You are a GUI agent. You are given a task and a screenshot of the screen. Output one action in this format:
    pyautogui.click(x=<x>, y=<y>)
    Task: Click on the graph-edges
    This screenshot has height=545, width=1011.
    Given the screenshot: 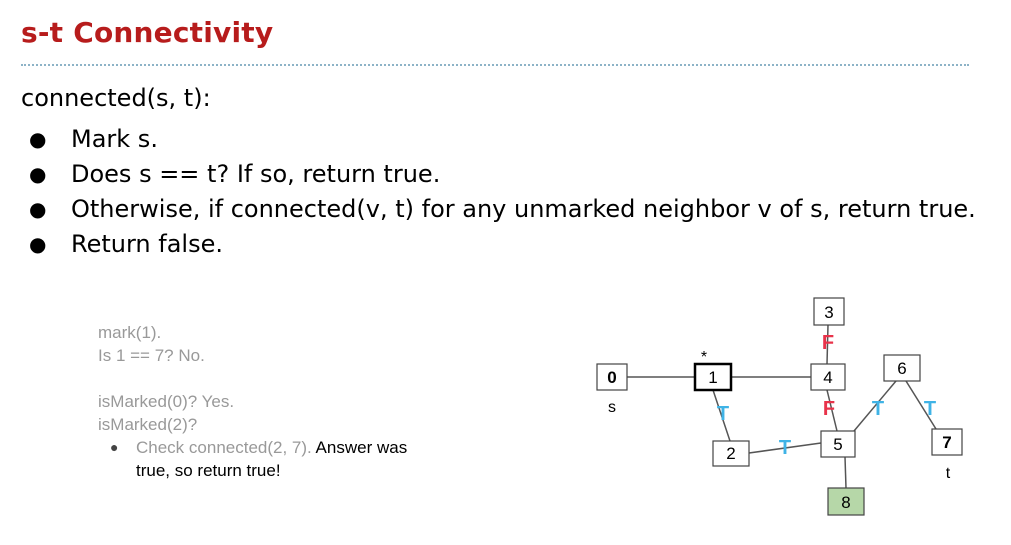 What is the action you would take?
    pyautogui.click(x=782, y=406)
    